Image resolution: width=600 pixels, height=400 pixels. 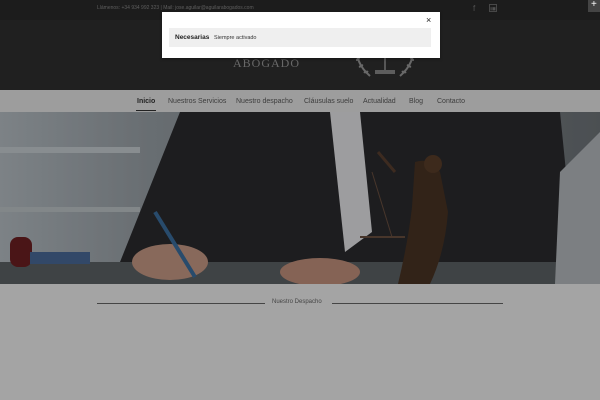 What do you see at coordinates (192, 37) in the screenshot?
I see `cookie-category-label: Necesarias` at bounding box center [192, 37].